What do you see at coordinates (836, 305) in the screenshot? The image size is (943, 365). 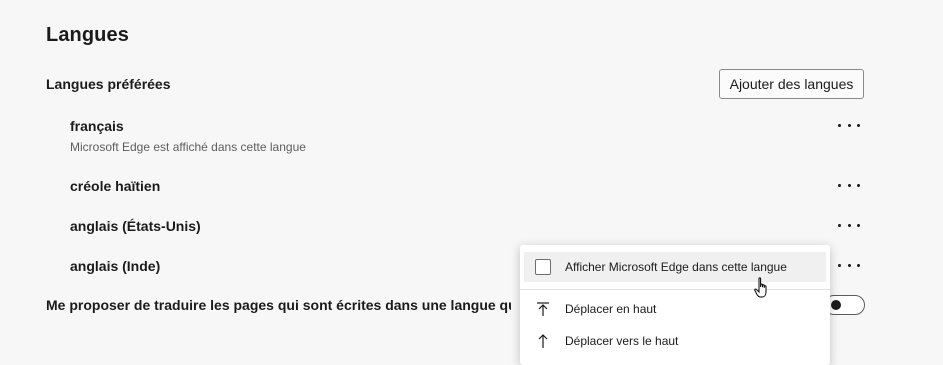 I see `toggle-knob` at bounding box center [836, 305].